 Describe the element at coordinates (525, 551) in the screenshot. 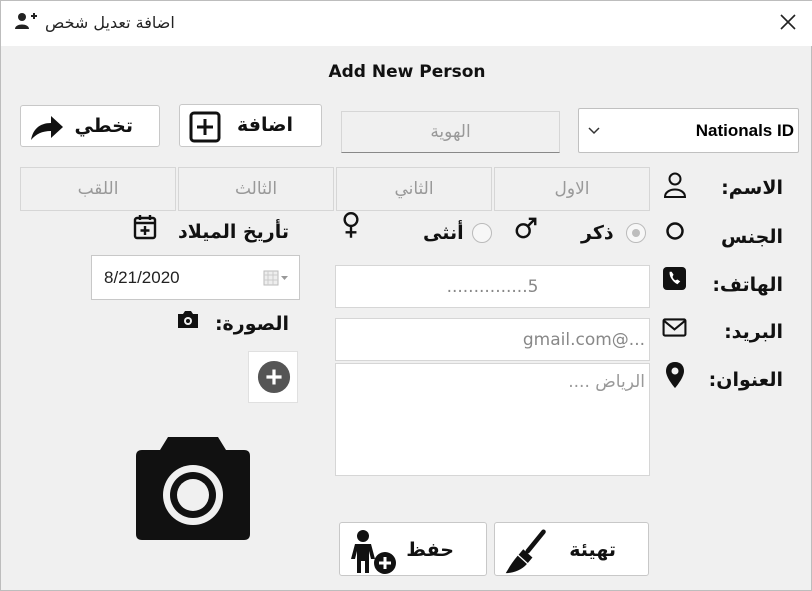

I see `broom-icon` at that location.